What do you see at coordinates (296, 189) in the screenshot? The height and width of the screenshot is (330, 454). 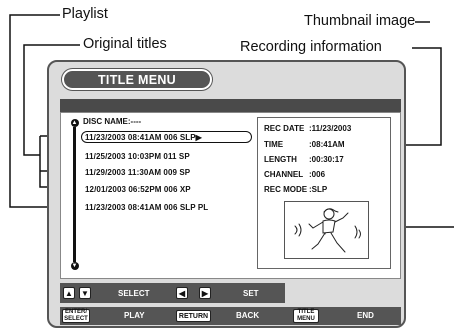 I see `info-rec-mode: REC MODE:SLP` at bounding box center [296, 189].